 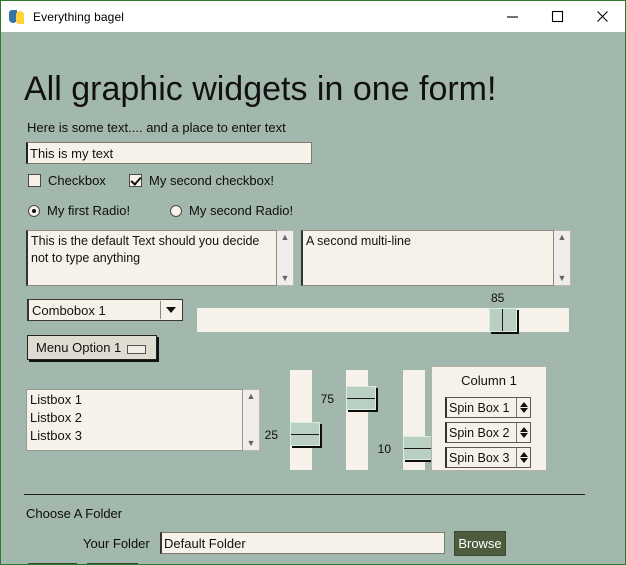 I want to click on maximize-icon, so click(x=557, y=16).